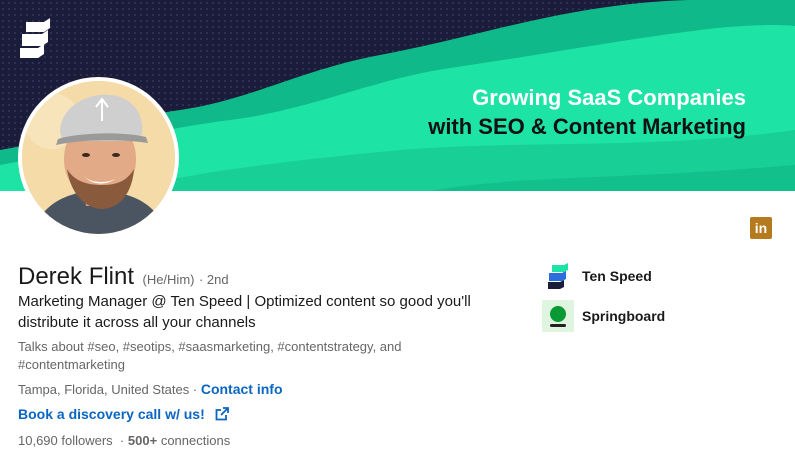  I want to click on followers-count: 10,690, so click(38, 440).